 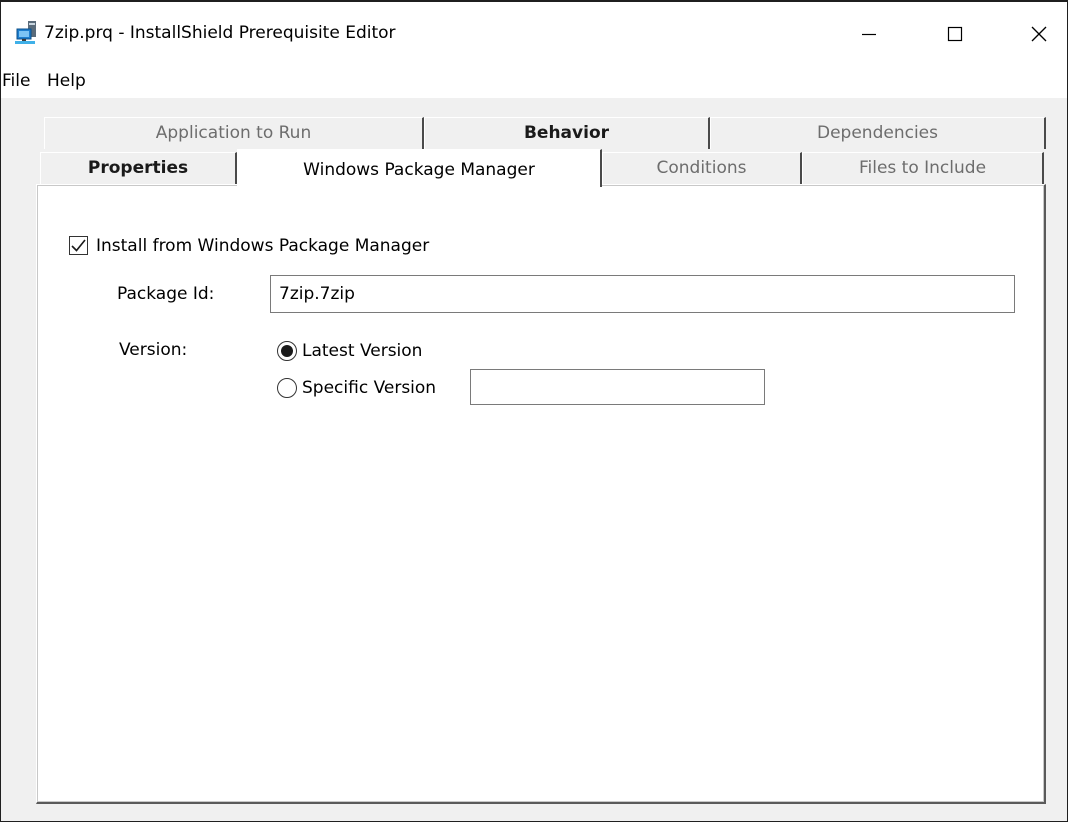 I want to click on computer-network-icon, so click(x=27, y=33).